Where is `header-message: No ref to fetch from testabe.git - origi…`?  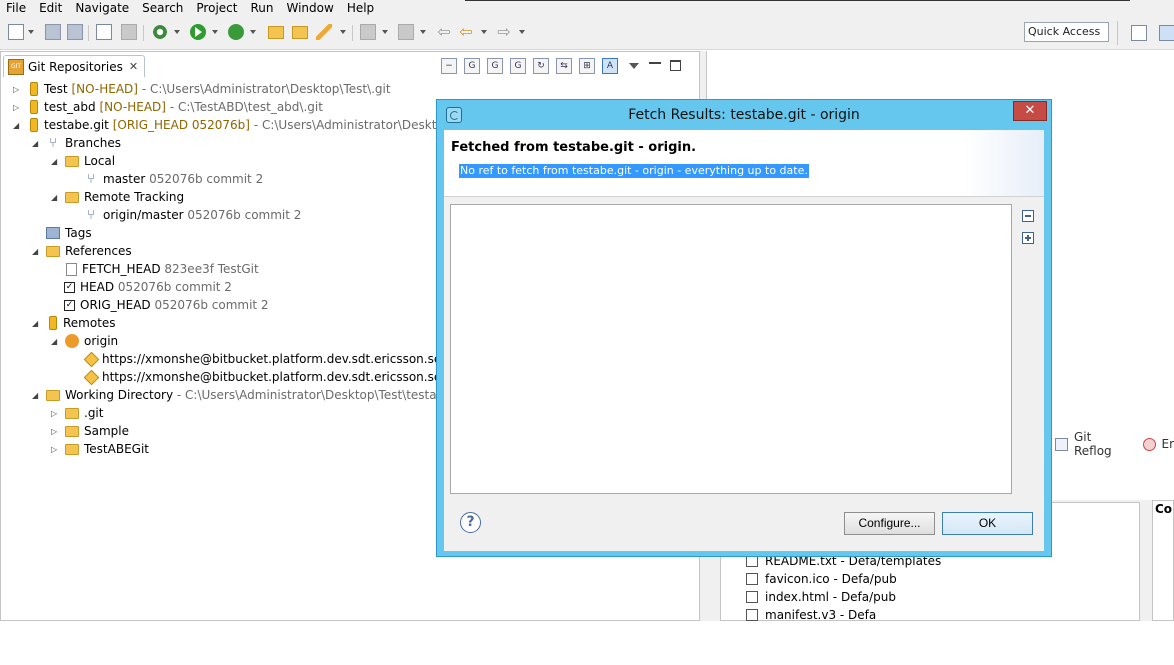 header-message: No ref to fetch from testabe.git - origi… is located at coordinates (634, 171).